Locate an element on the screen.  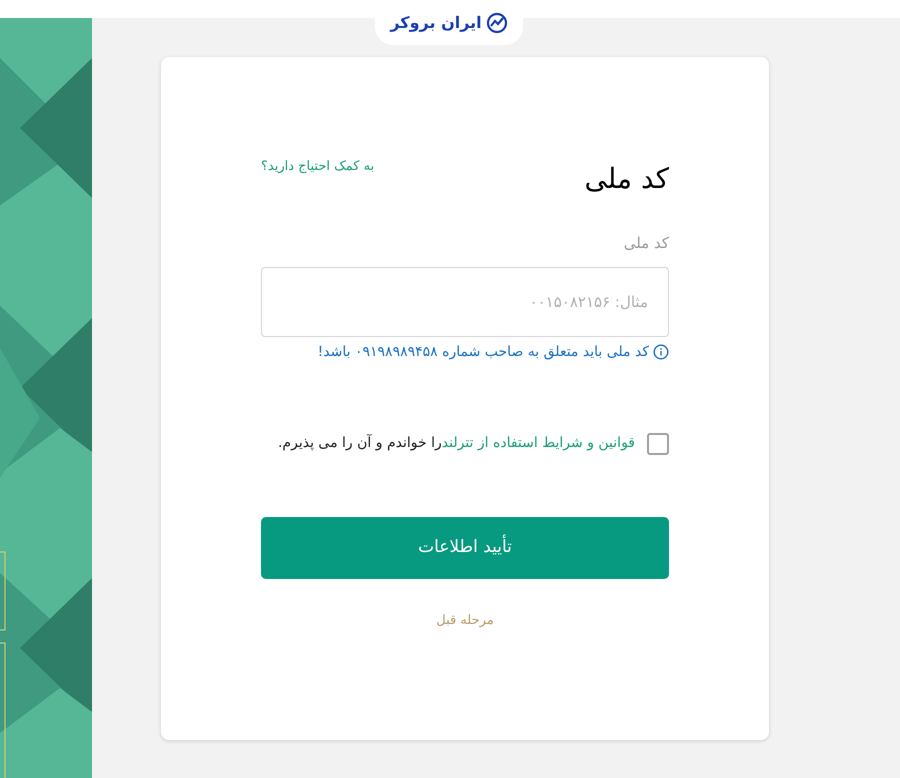
back-link: مرحله قبل is located at coordinates (465, 620).